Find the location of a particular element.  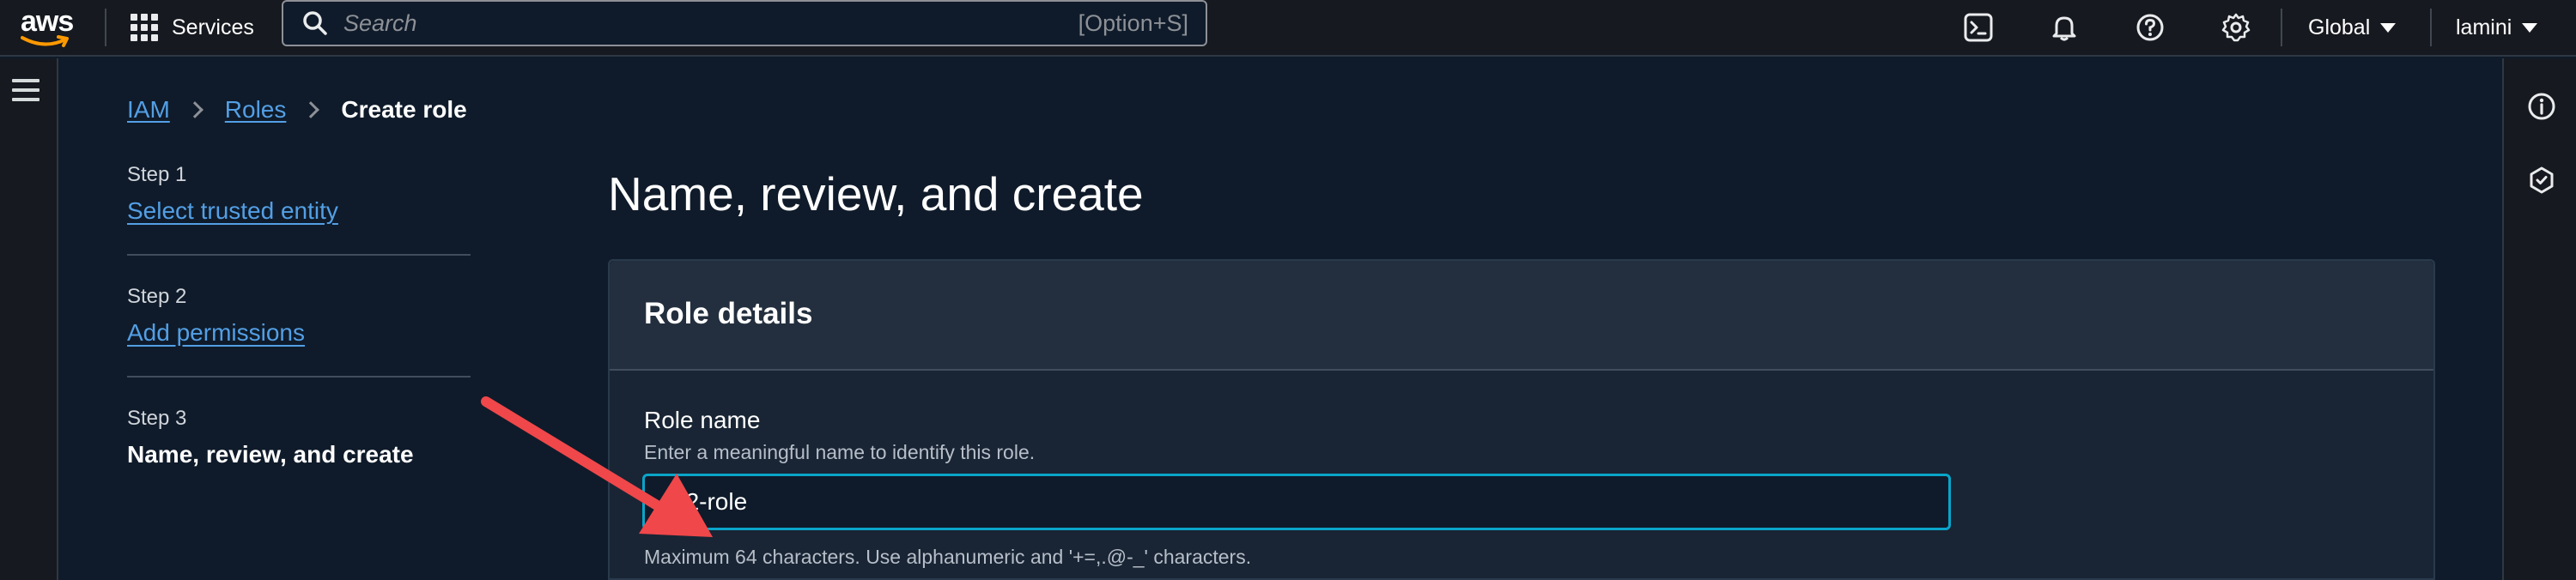

step-number: Step 1 is located at coordinates (157, 175).